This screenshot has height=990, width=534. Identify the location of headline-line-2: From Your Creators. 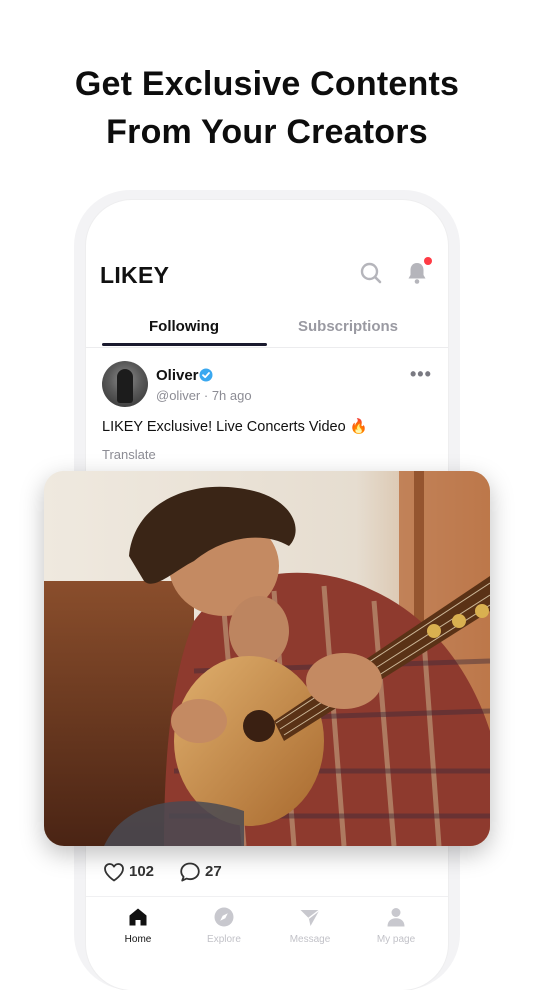
(267, 132).